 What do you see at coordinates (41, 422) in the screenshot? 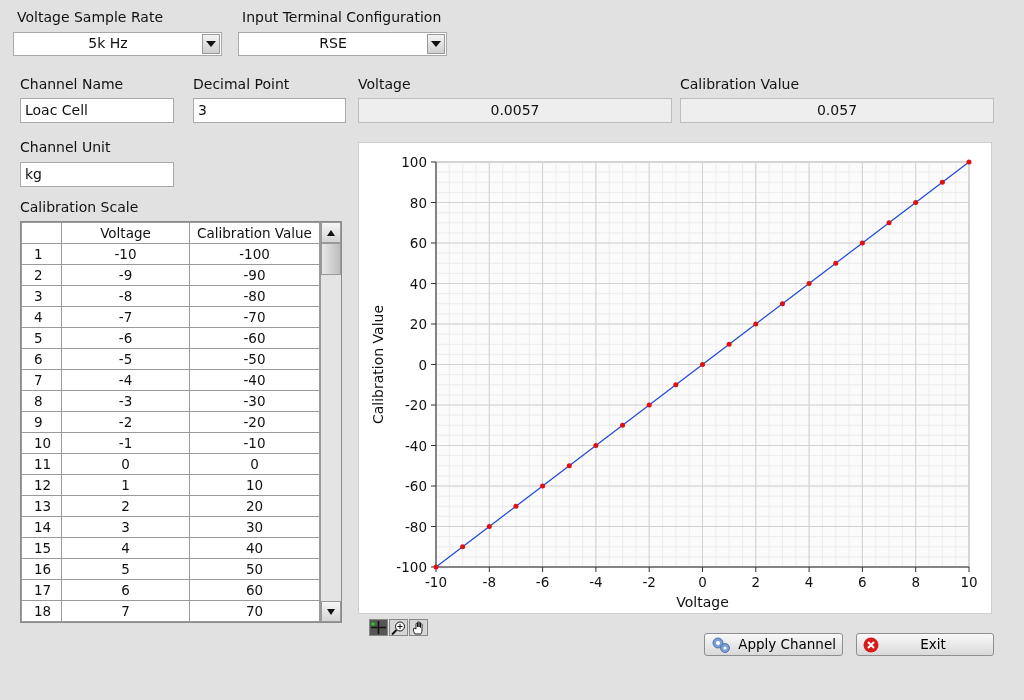
I see `row-index-cell: 9` at bounding box center [41, 422].